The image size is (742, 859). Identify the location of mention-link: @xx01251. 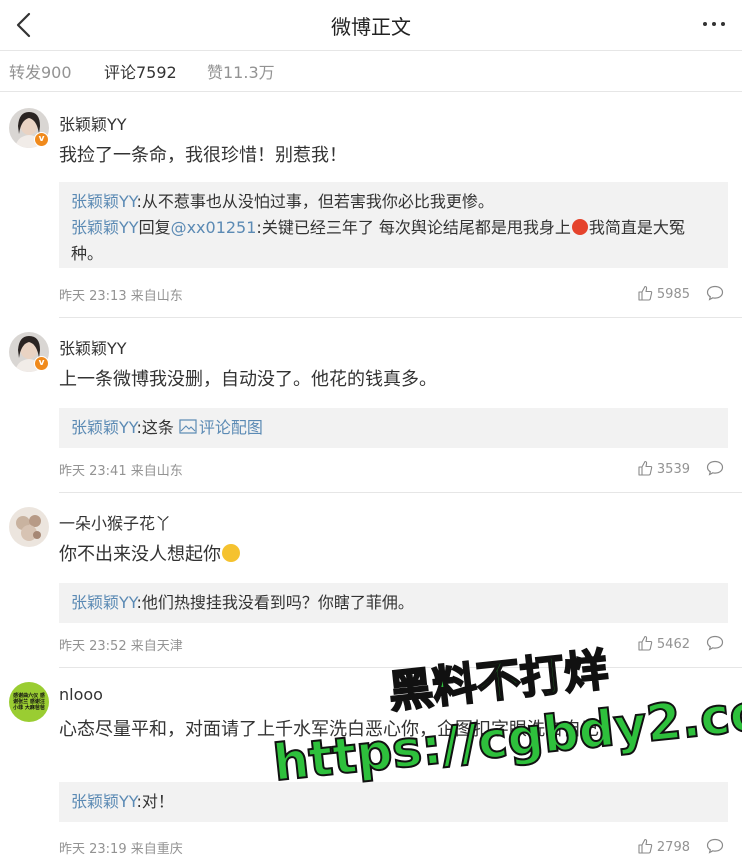
(214, 227).